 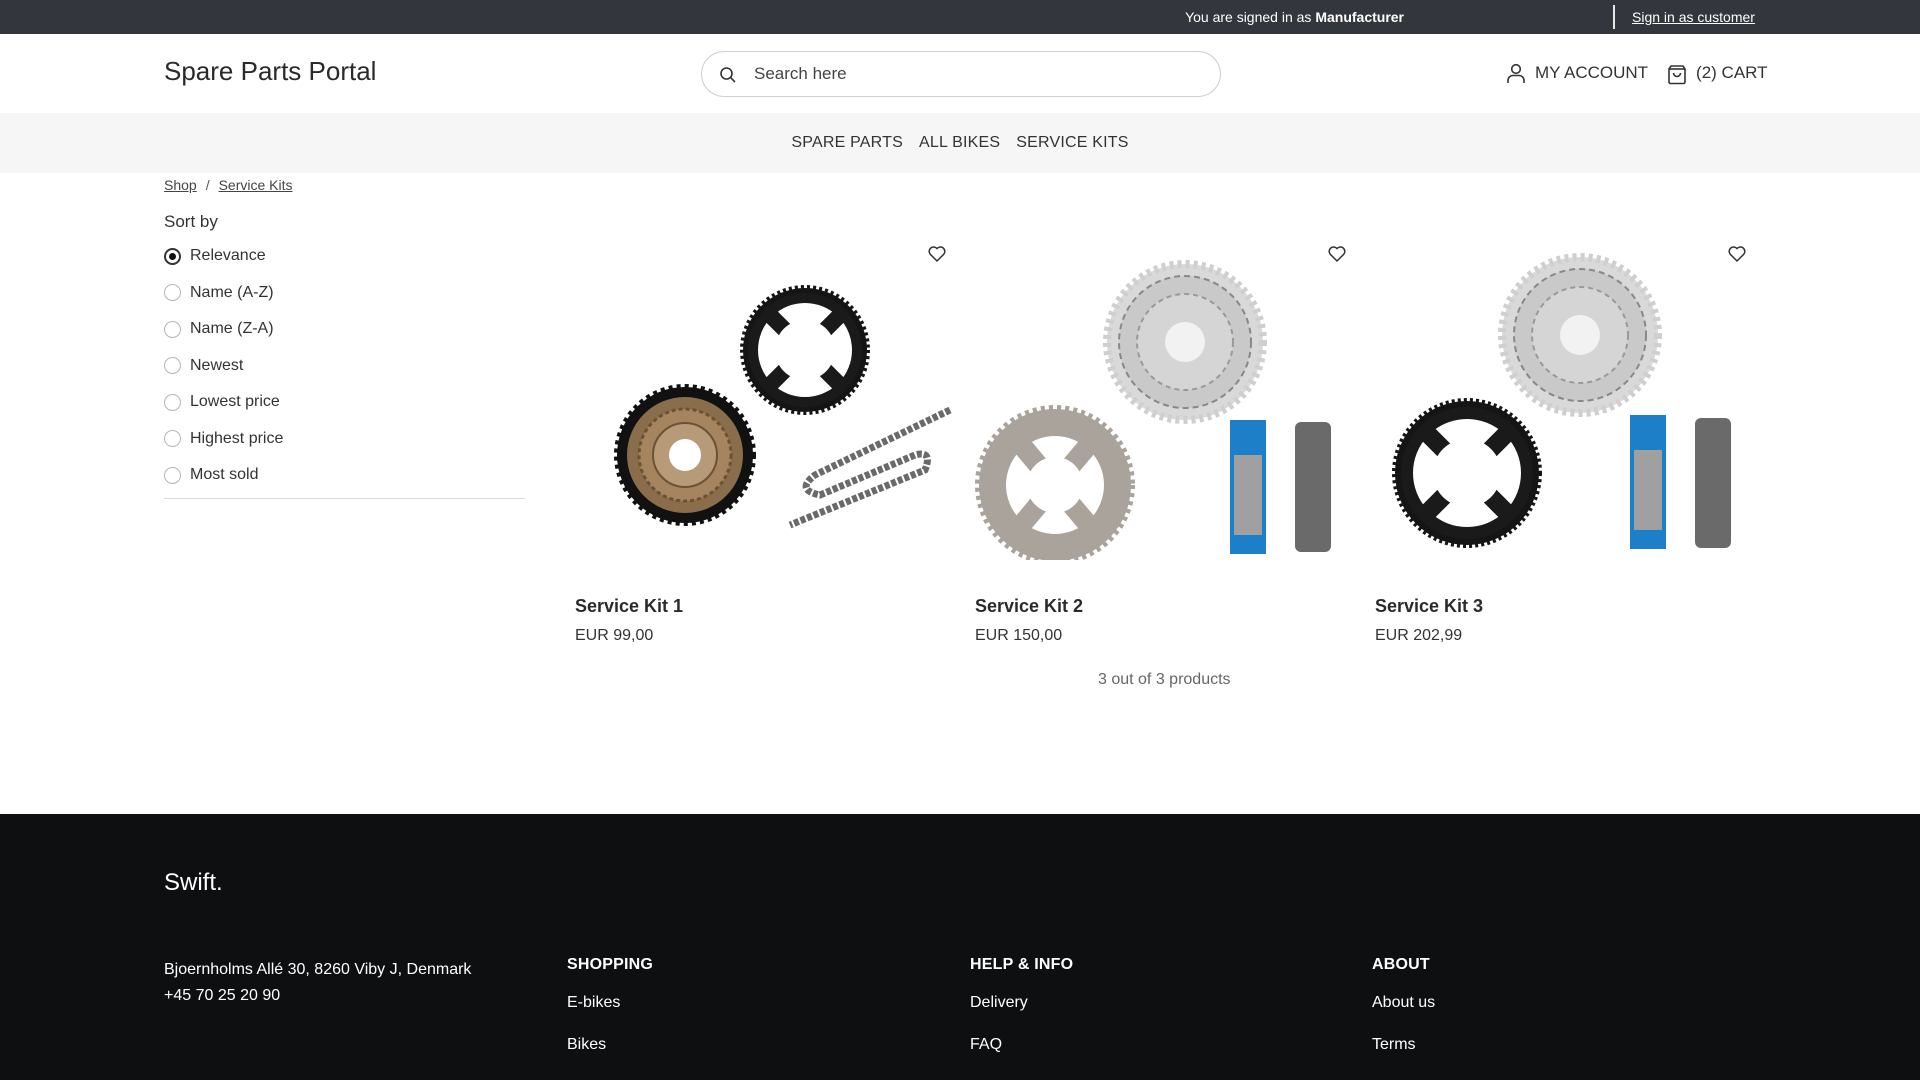 What do you see at coordinates (1021, 1017) in the screenshot?
I see `footer-column-help-info: HELP & INFO Delivery FAQ` at bounding box center [1021, 1017].